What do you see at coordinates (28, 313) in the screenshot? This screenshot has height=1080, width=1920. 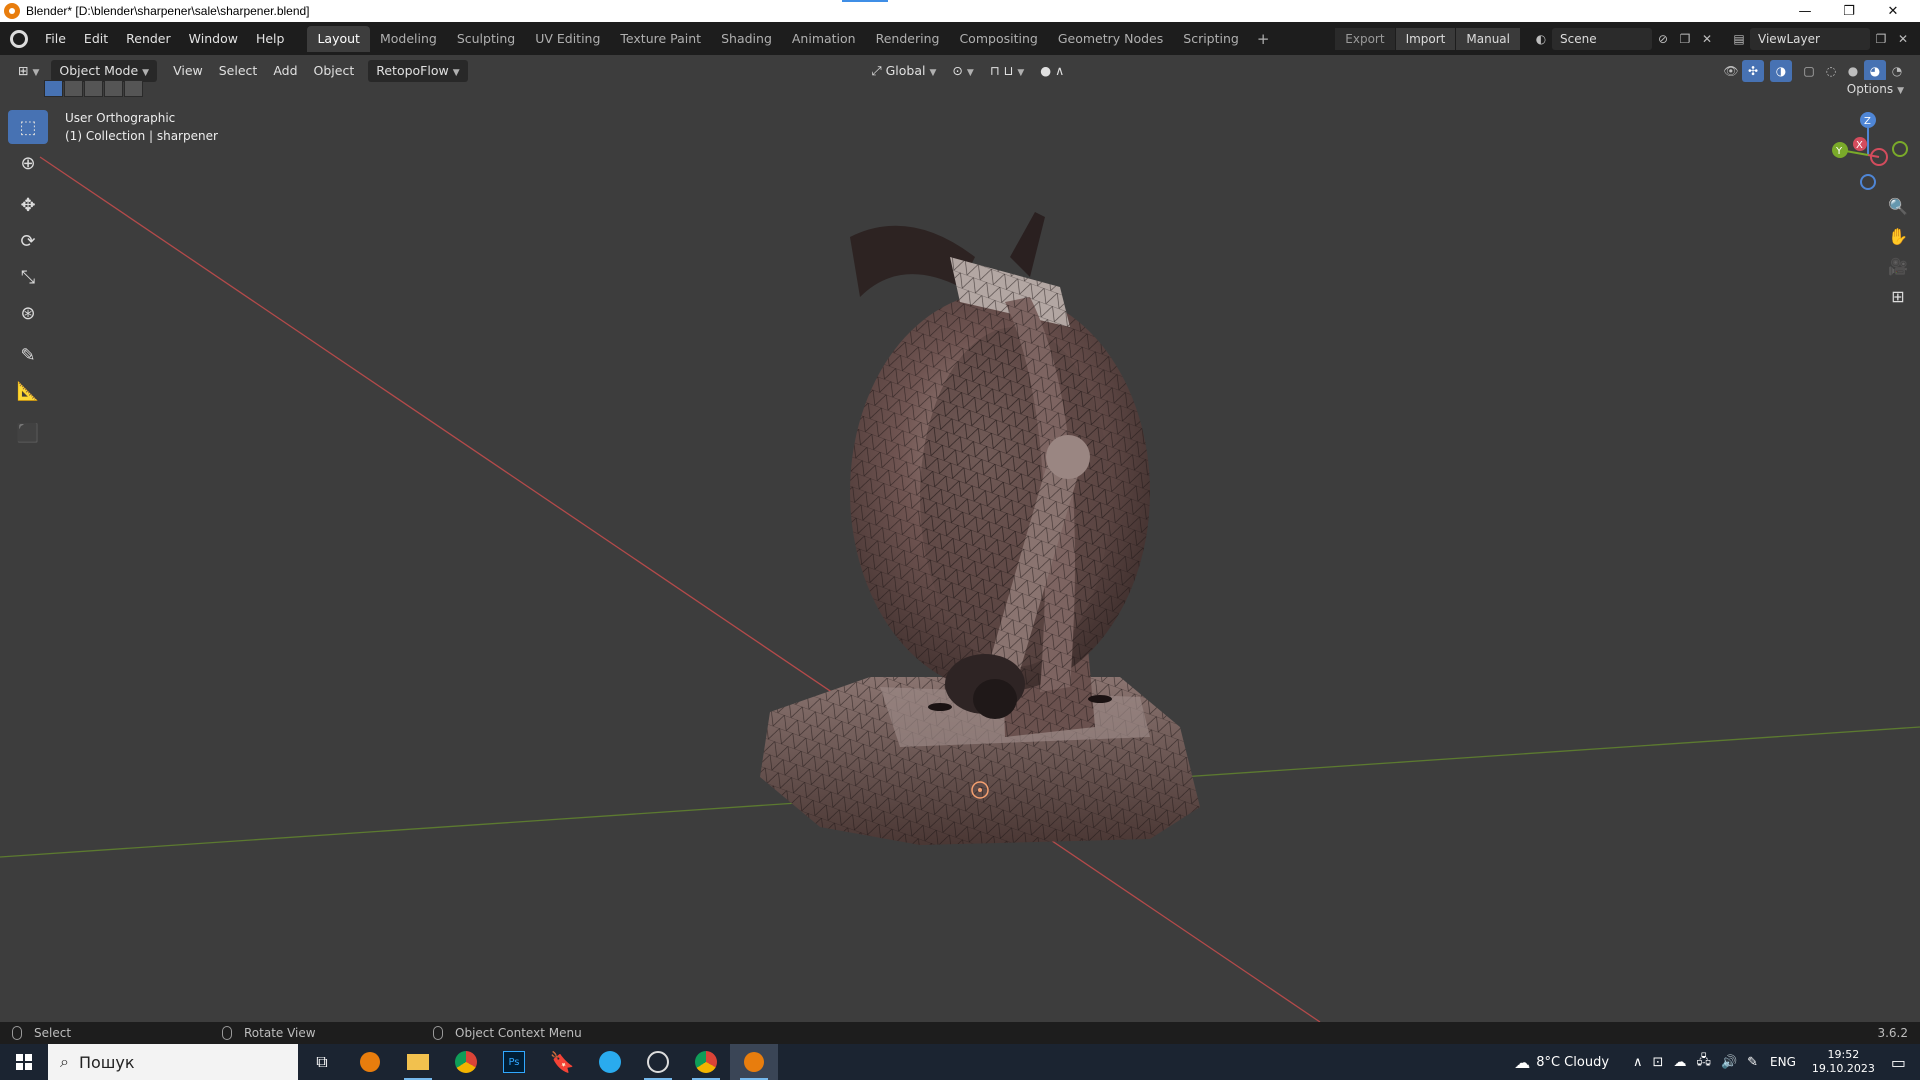 I see `transform-icon: ⊛` at bounding box center [28, 313].